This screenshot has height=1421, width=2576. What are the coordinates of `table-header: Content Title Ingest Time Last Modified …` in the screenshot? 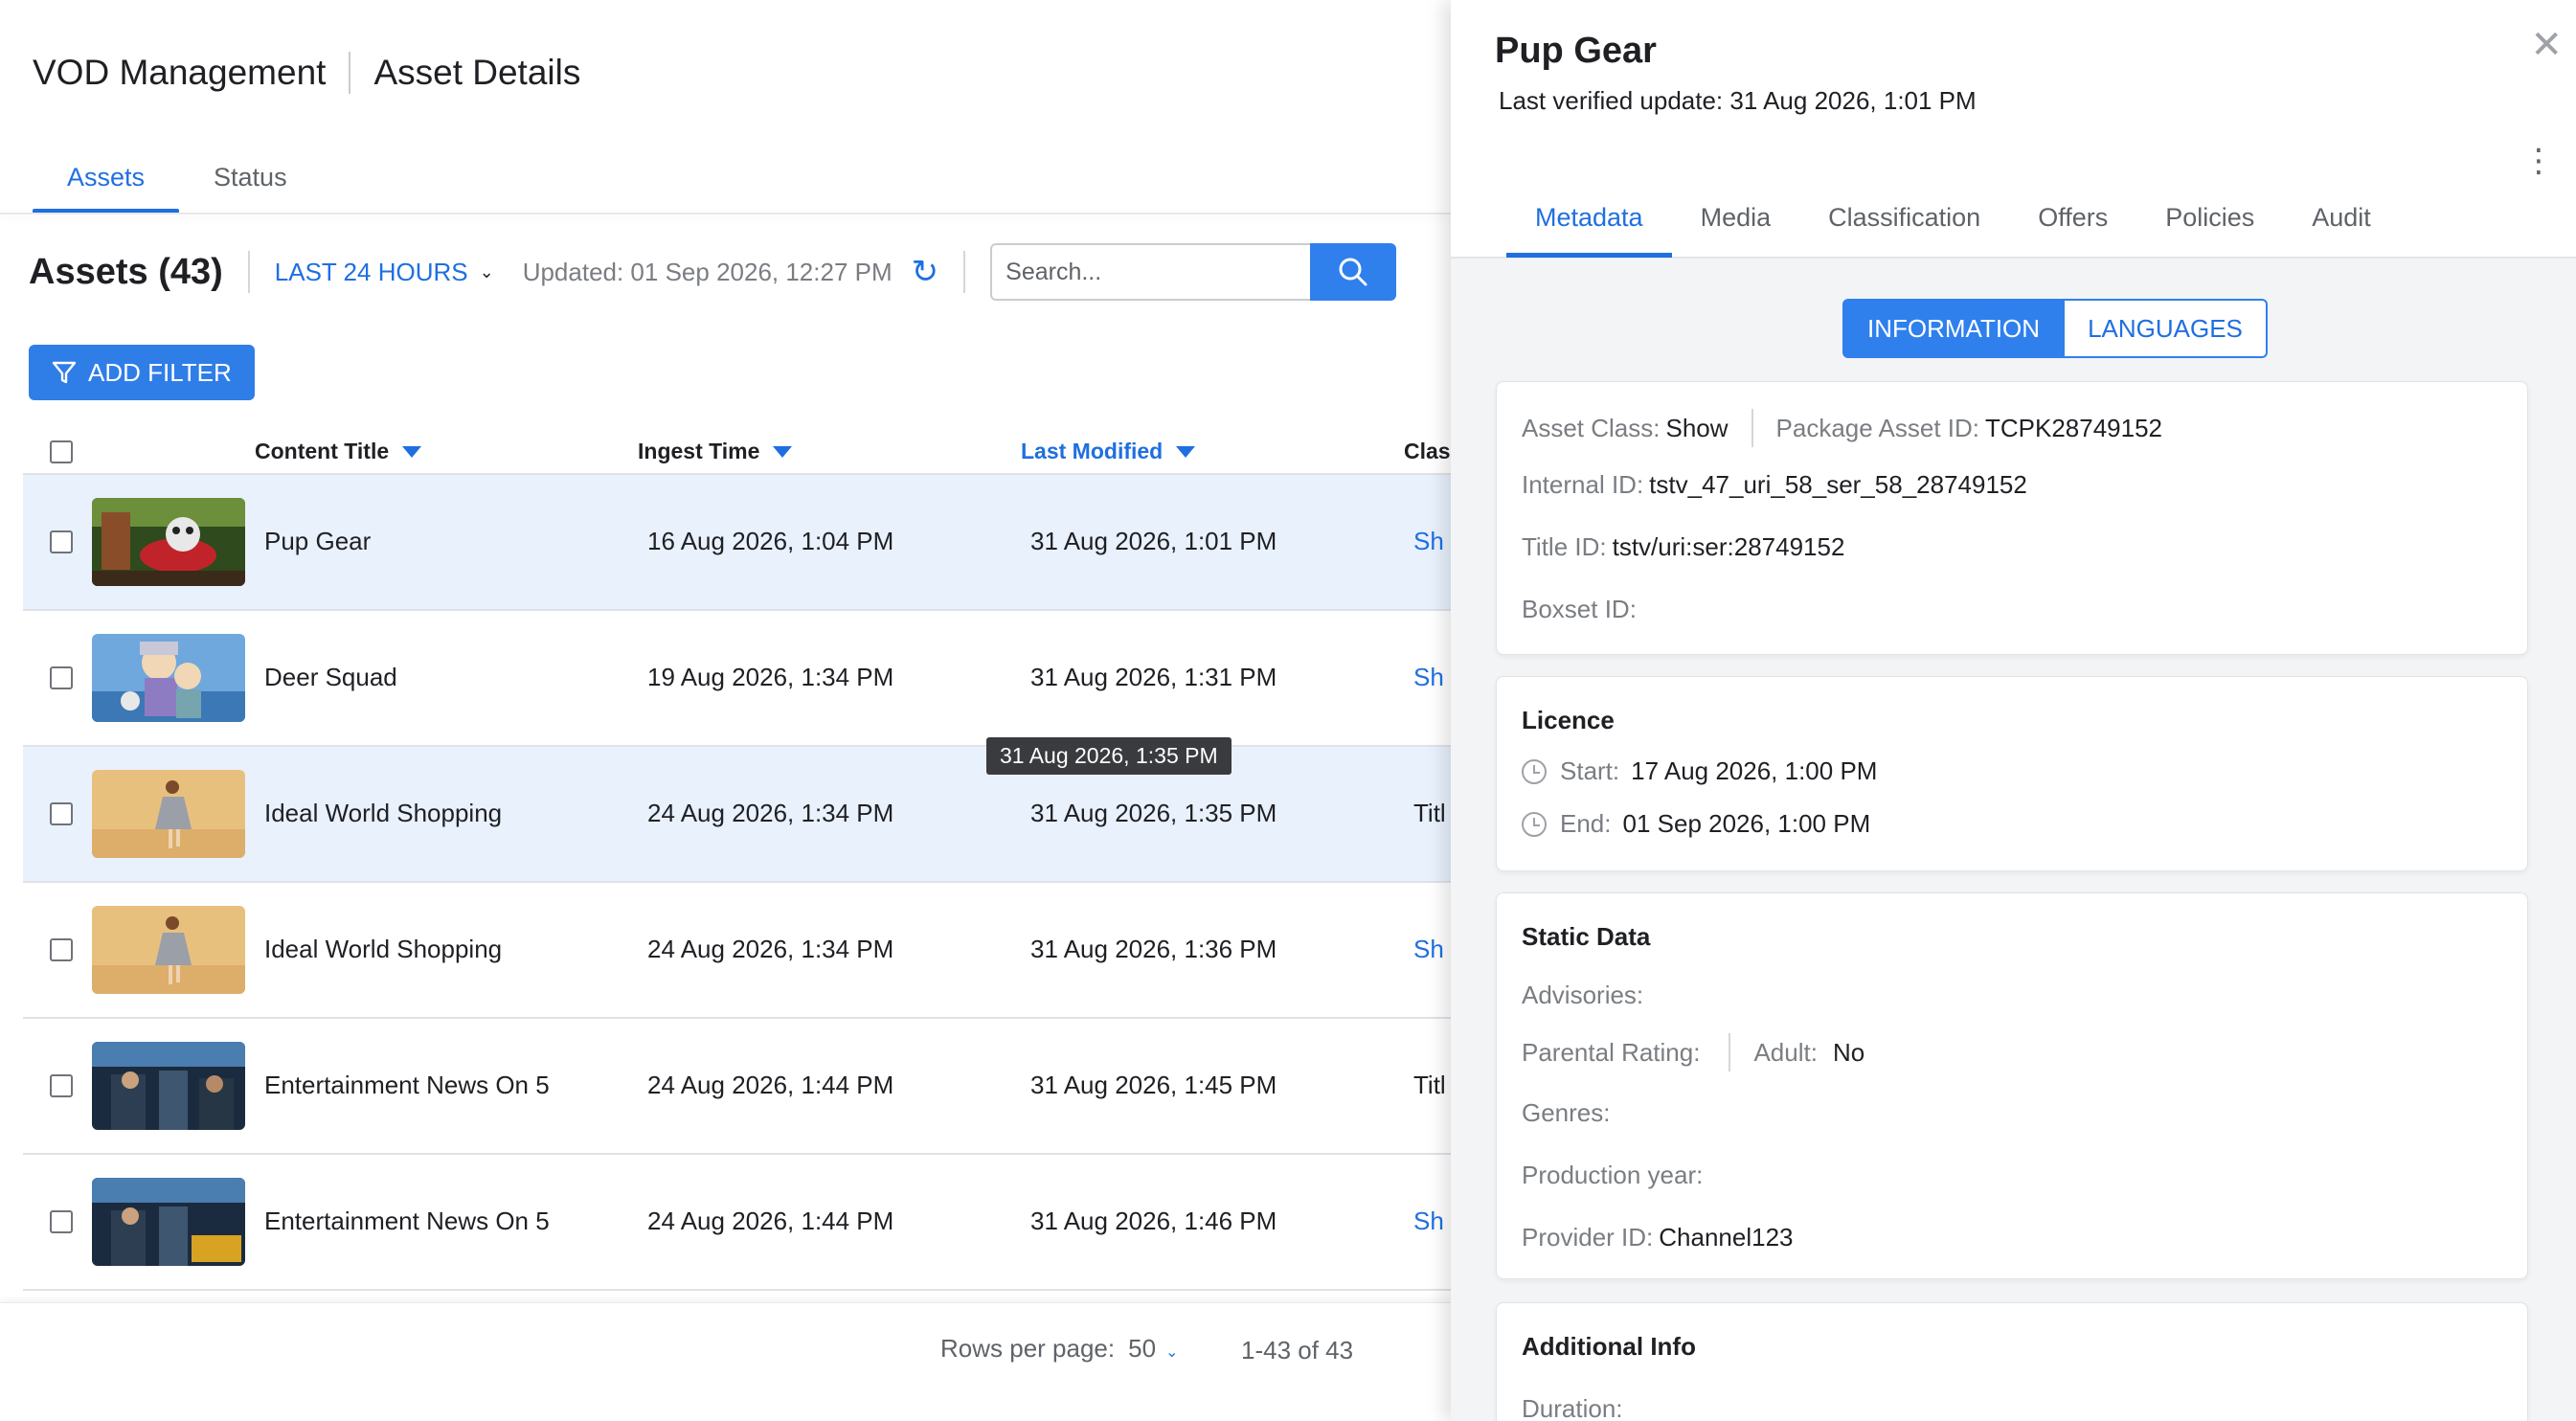 It's located at (737, 453).